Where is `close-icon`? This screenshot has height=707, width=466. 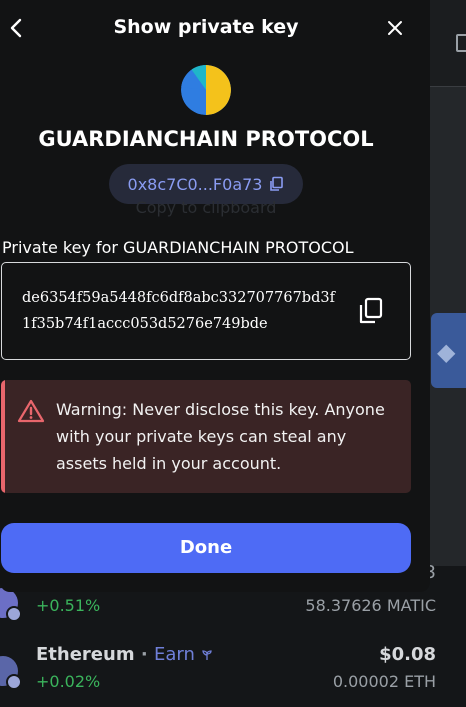
close-icon is located at coordinates (395, 28).